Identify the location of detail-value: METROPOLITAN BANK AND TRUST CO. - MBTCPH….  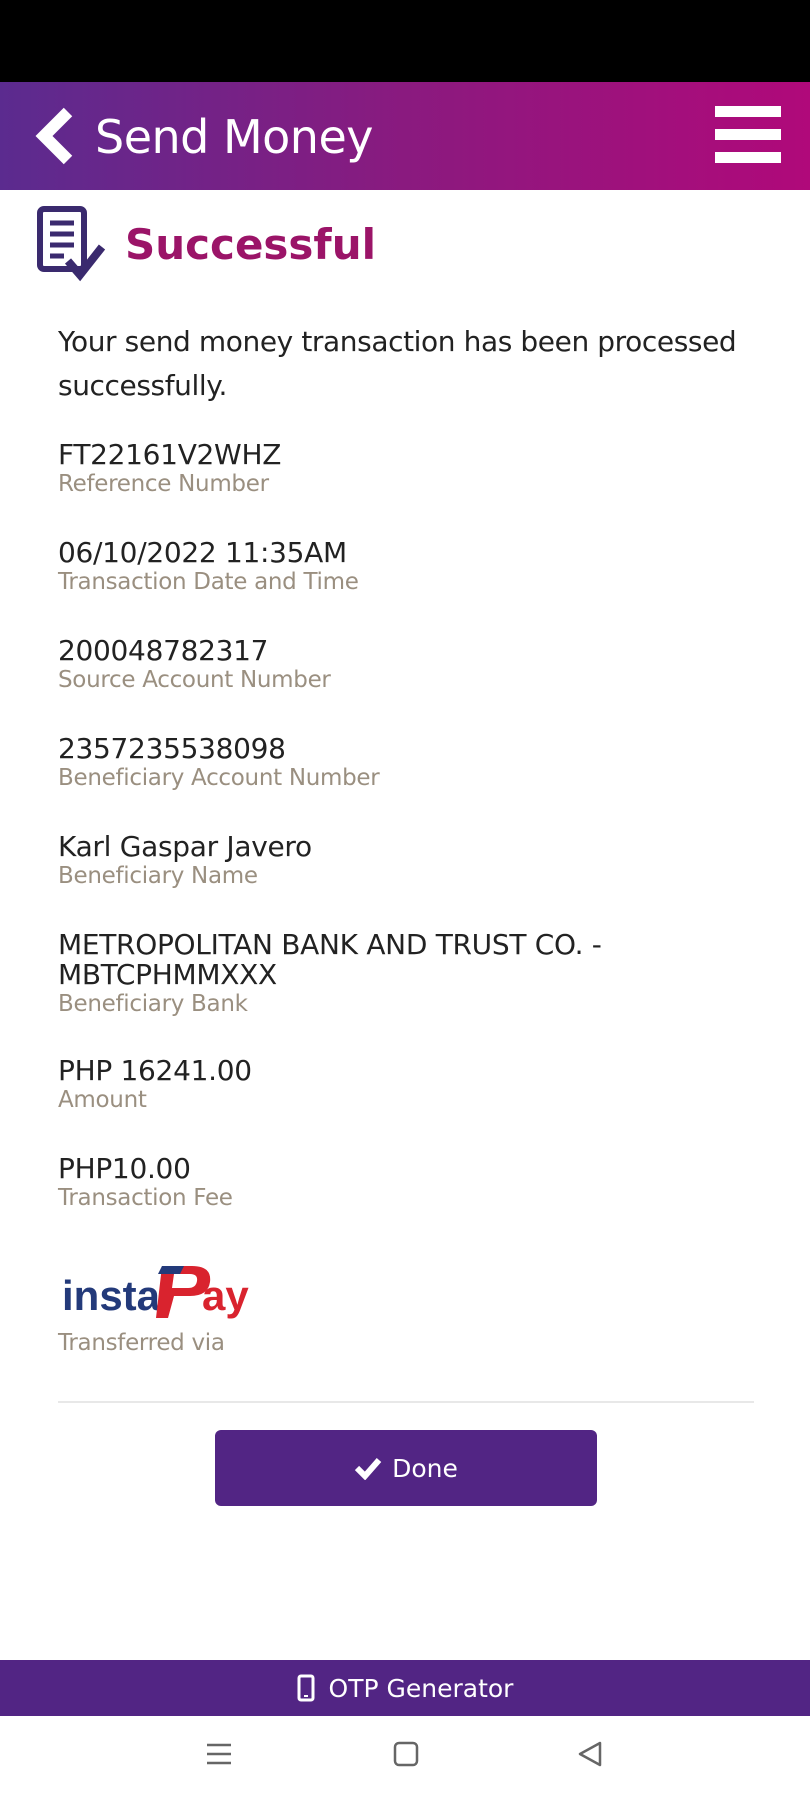
(330, 959).